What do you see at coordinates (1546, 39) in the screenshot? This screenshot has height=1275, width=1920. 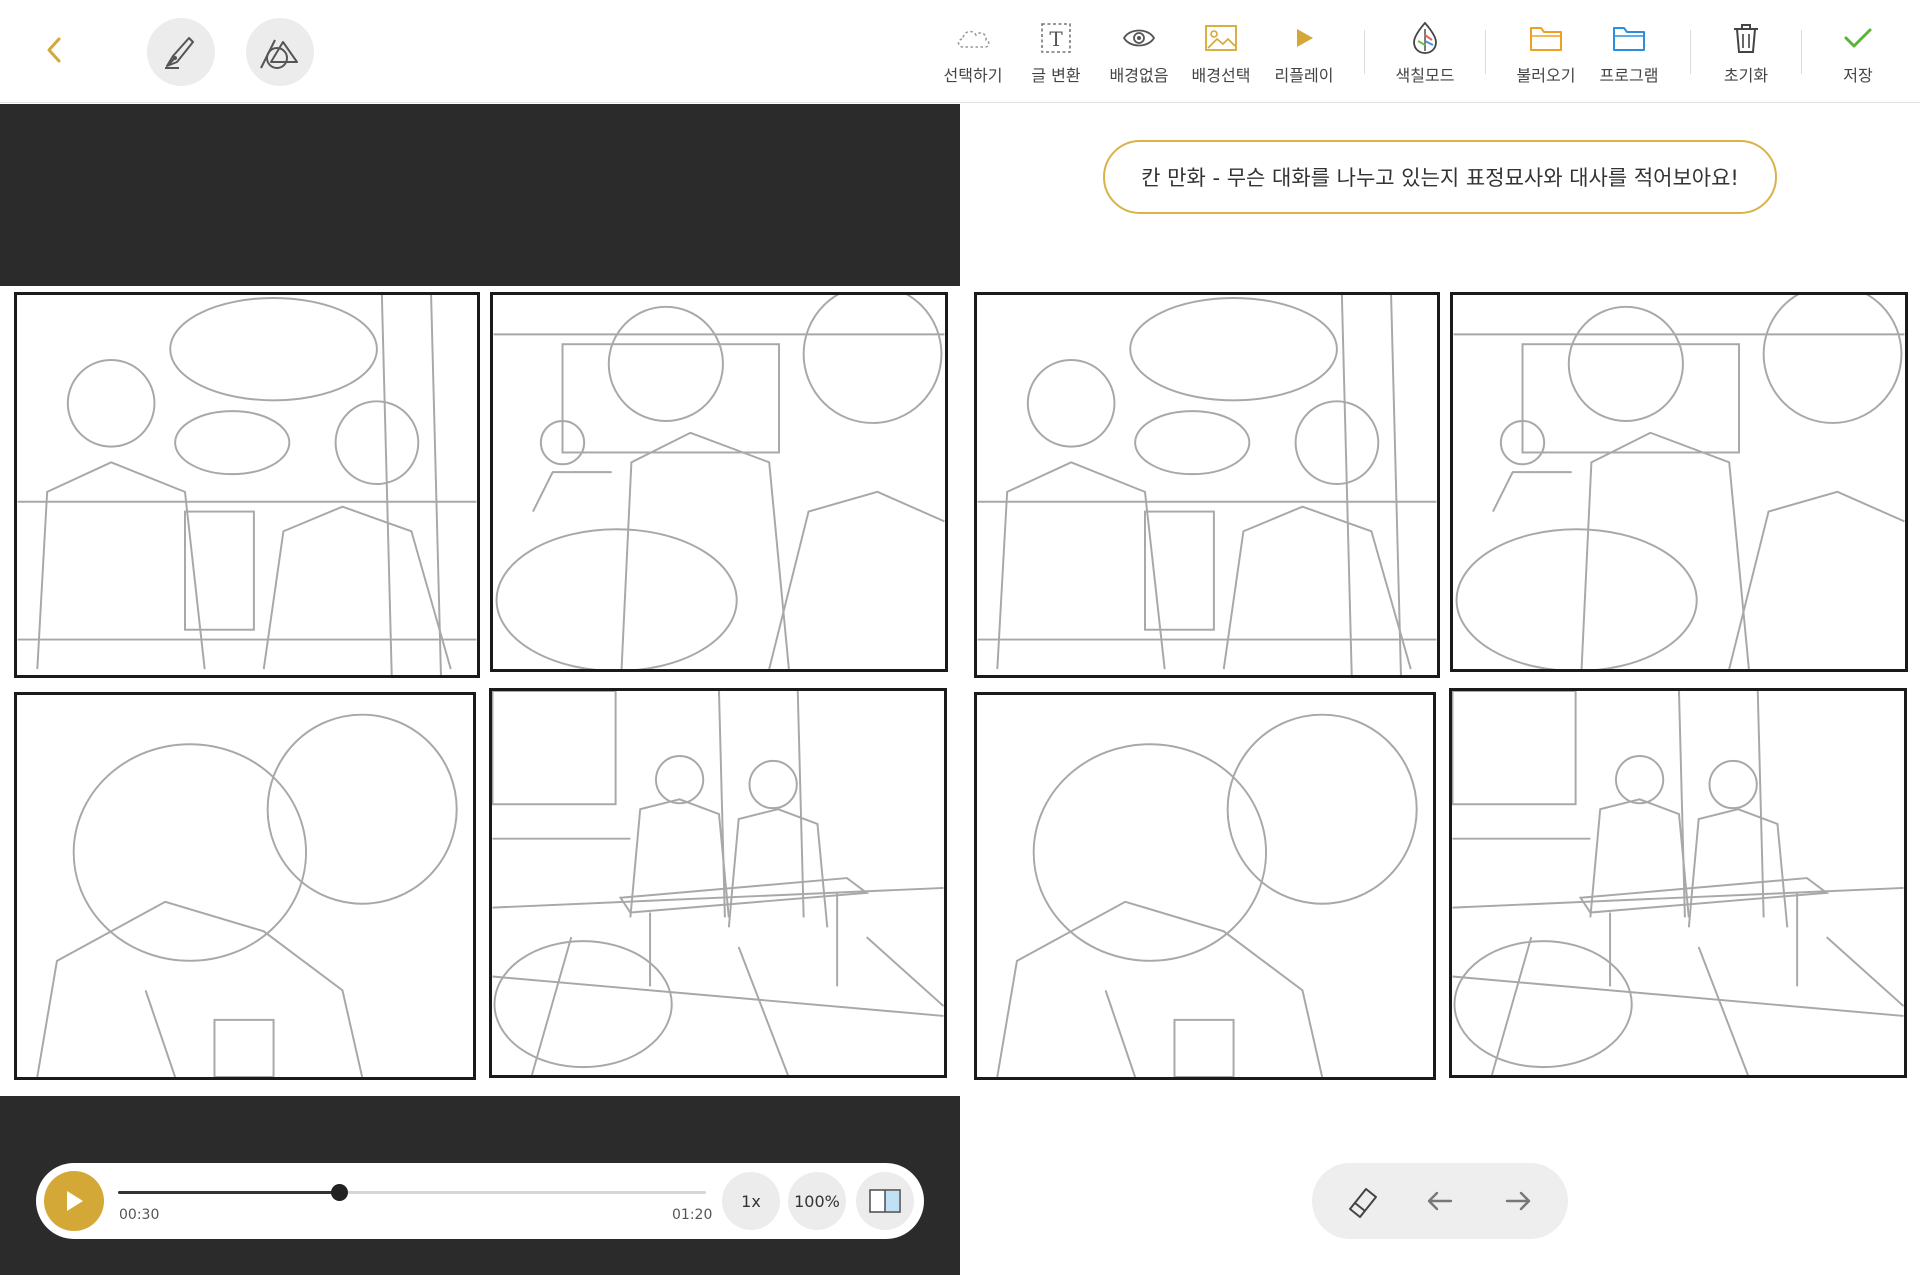 I see `folder-orange-icon` at bounding box center [1546, 39].